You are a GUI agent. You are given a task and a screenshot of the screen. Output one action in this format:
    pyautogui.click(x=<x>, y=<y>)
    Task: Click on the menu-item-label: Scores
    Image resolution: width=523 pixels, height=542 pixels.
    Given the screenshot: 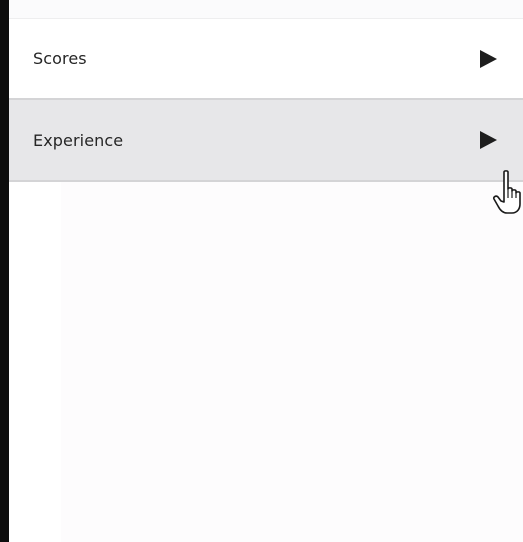 What is the action you would take?
    pyautogui.click(x=60, y=58)
    